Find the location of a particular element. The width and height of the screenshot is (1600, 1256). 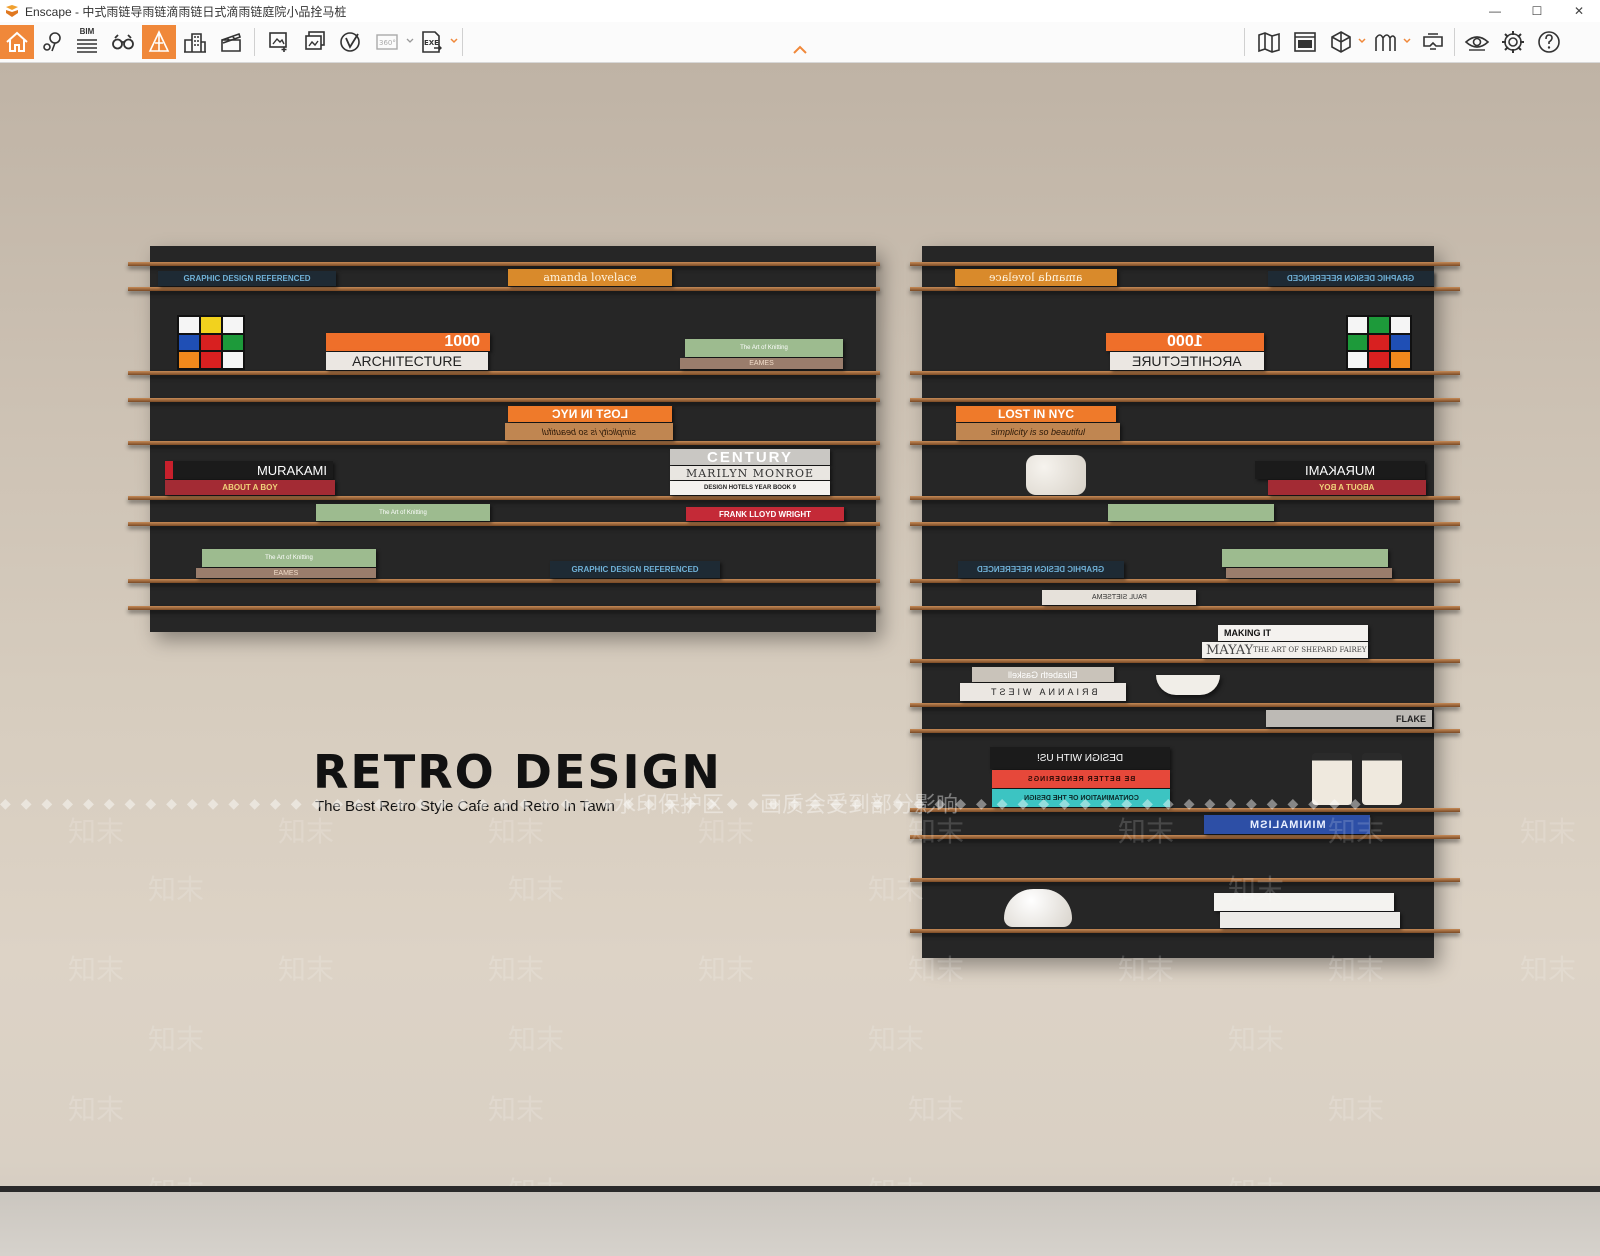

batch-render-button is located at coordinates (315, 42).